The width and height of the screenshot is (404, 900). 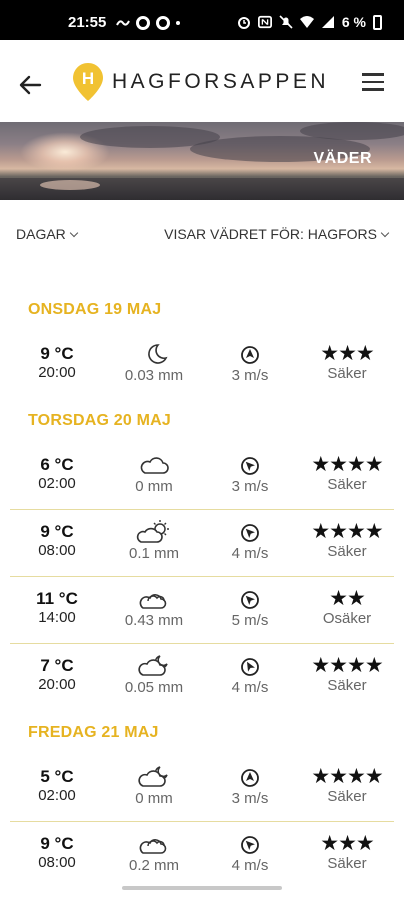 What do you see at coordinates (202, 476) in the screenshot?
I see `forecast-row: 6 °C 02:00 0 mm 3 m/s ★★★★ Säker` at bounding box center [202, 476].